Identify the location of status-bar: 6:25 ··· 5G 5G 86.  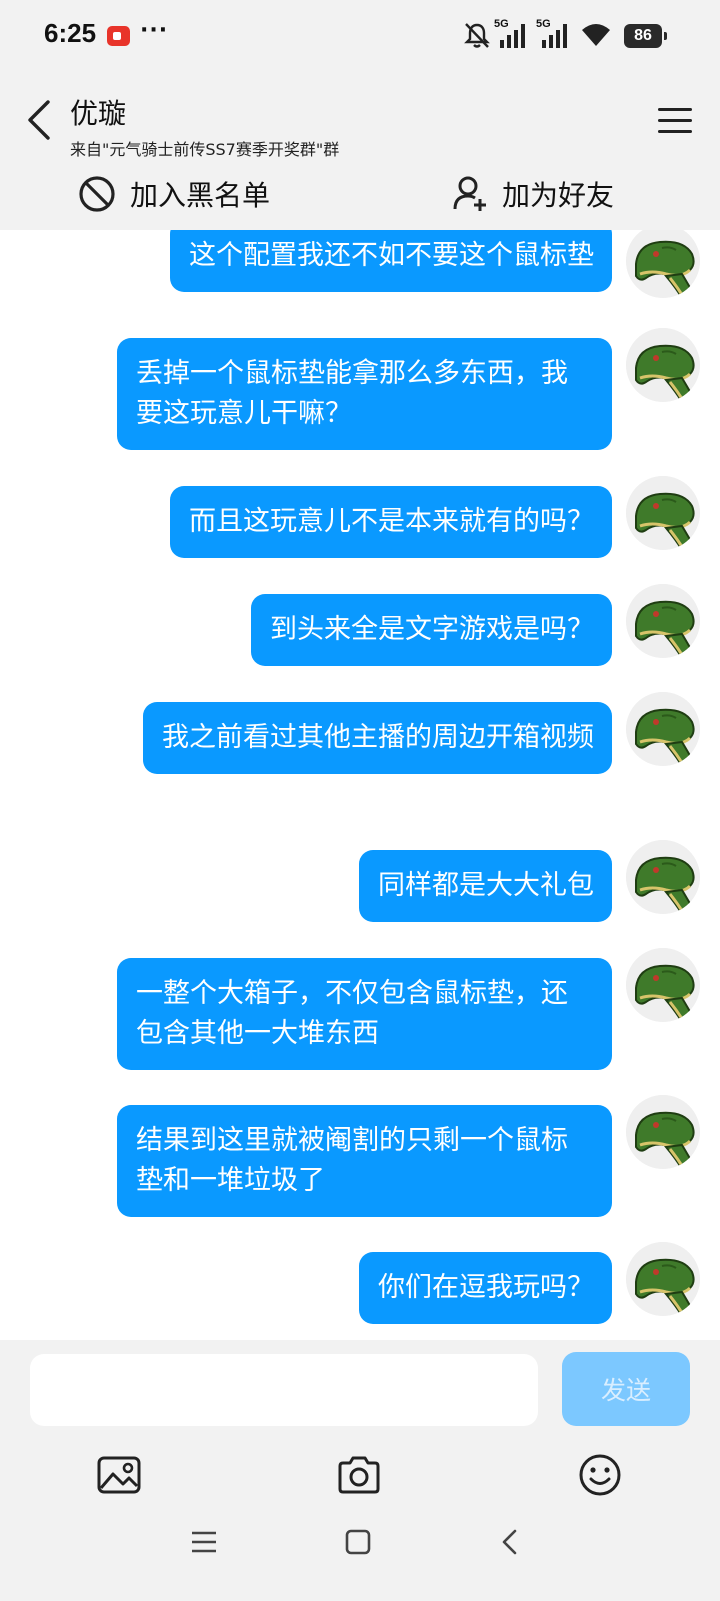
(360, 36).